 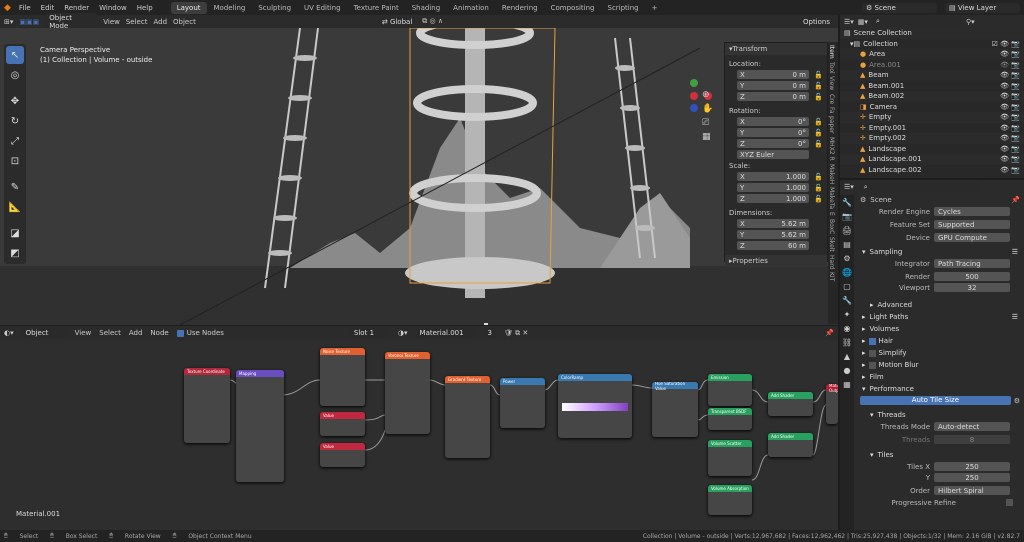 I want to click on ortho-icon: ▦, so click(x=707, y=137).